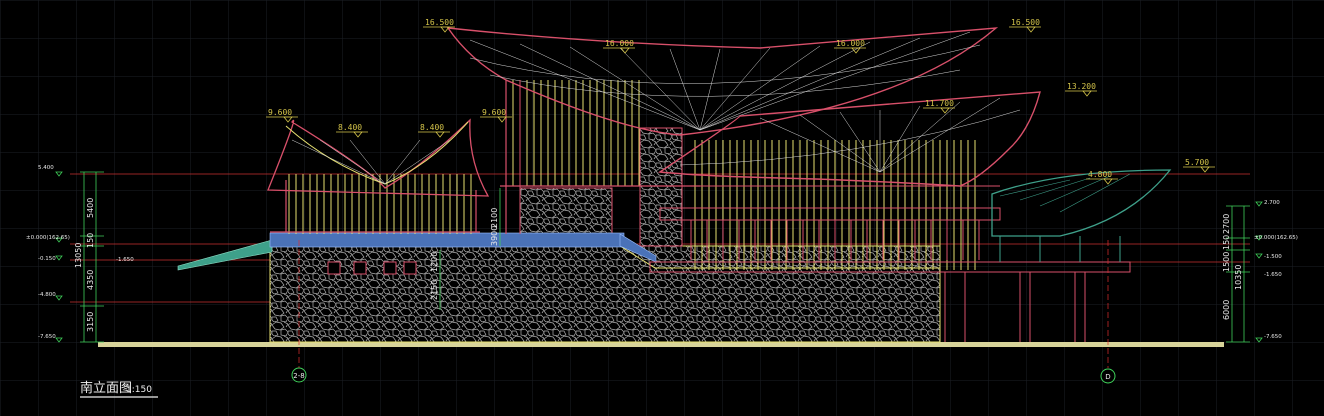 Image resolution: width=1324 pixels, height=416 pixels. Describe the element at coordinates (1226, 262) in the screenshot. I see `right-dim-1500: 1500` at that location.